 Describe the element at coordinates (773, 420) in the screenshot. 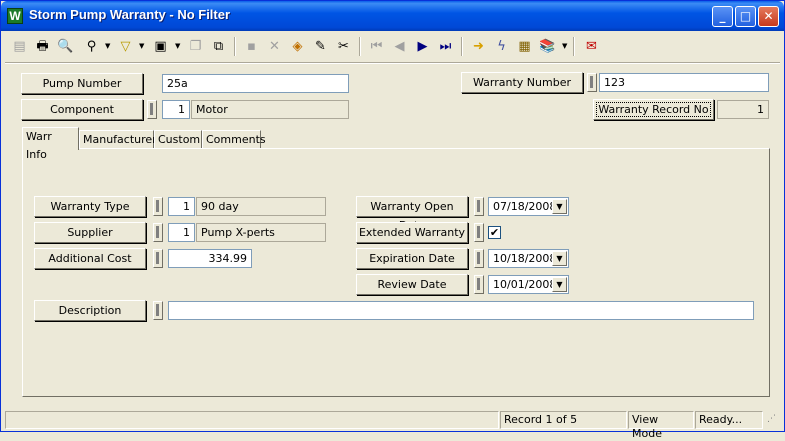

I see `resize-grip-icon: ⋰` at that location.